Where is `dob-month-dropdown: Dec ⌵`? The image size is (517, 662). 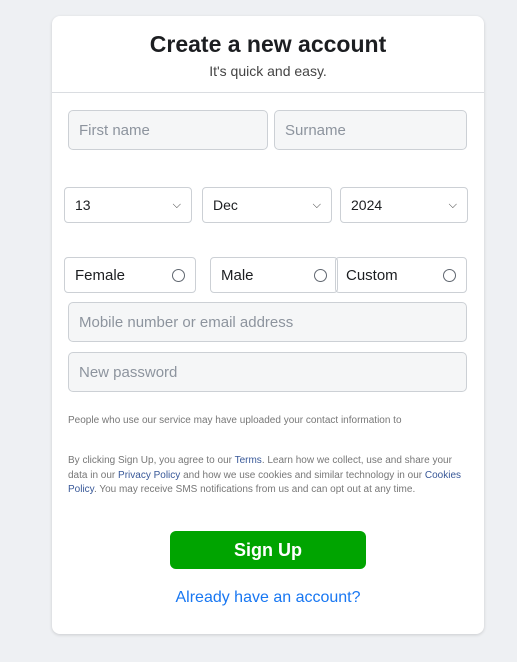
dob-month-dropdown: Dec ⌵ is located at coordinates (267, 205).